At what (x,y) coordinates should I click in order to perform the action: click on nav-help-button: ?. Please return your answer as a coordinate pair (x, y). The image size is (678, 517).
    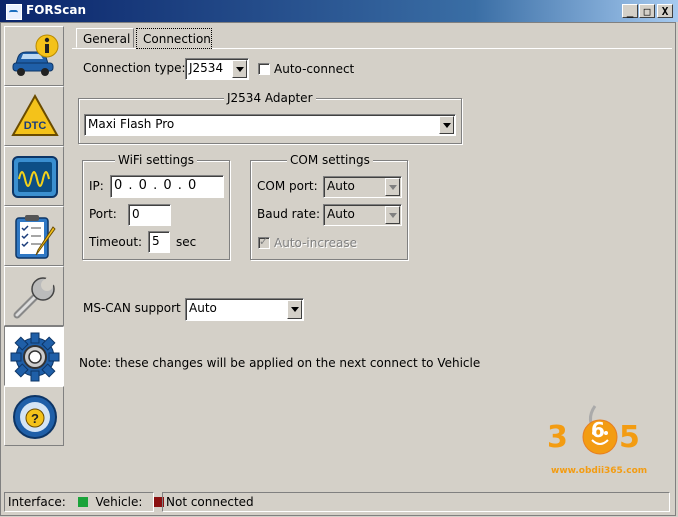
    Looking at the image, I should click on (34, 416).